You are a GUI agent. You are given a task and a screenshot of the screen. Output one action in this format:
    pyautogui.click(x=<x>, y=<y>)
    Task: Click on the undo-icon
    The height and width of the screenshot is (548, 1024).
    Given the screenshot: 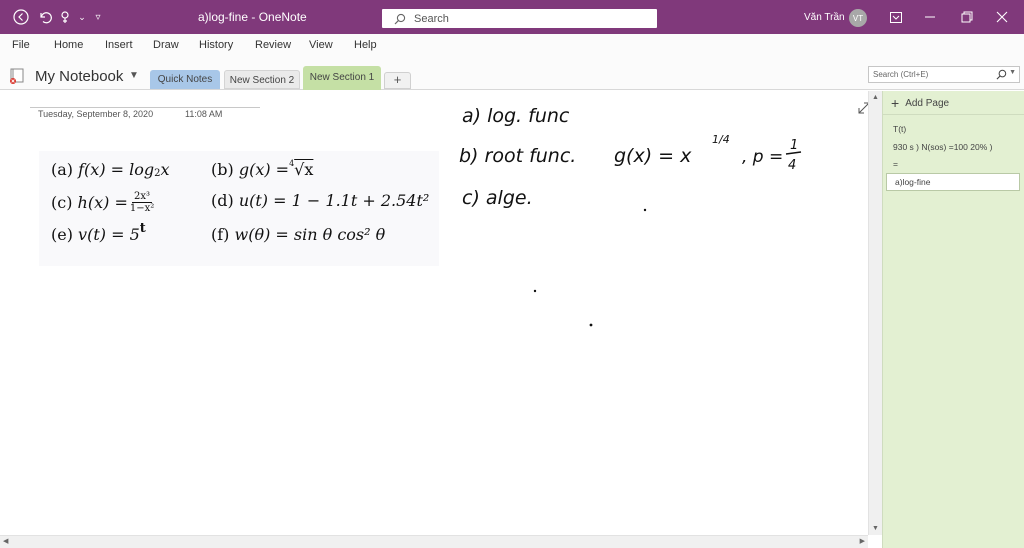 What is the action you would take?
    pyautogui.click(x=45, y=17)
    